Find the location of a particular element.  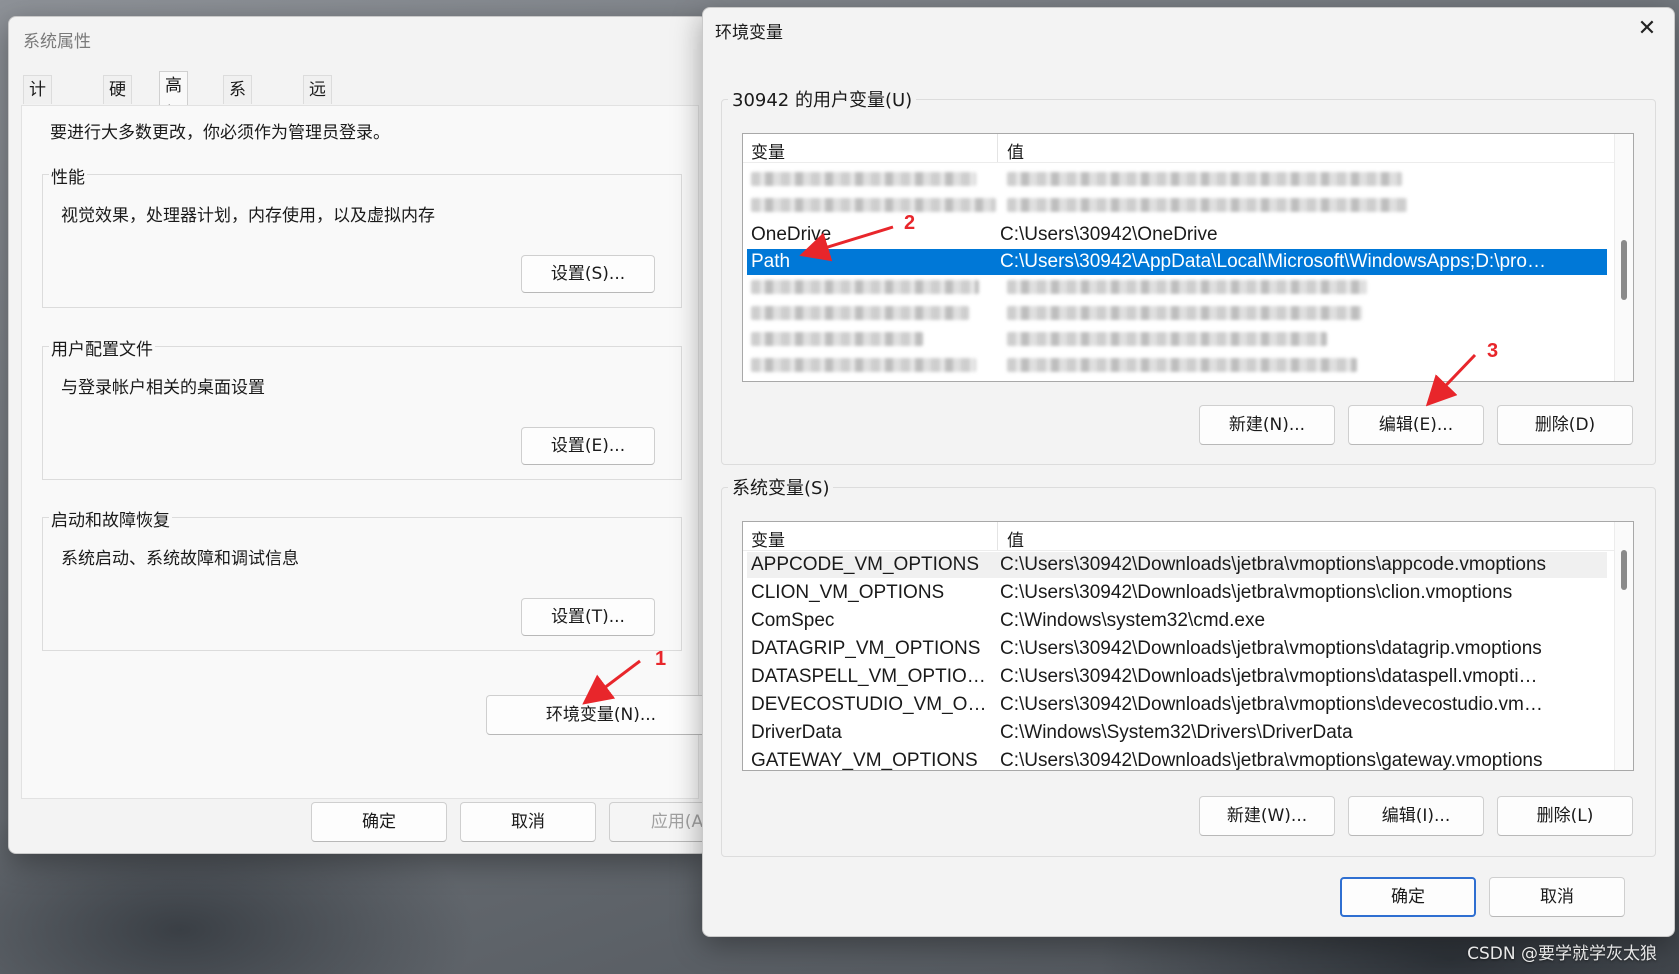

annotation-marker-2: 2 is located at coordinates (910, 223).